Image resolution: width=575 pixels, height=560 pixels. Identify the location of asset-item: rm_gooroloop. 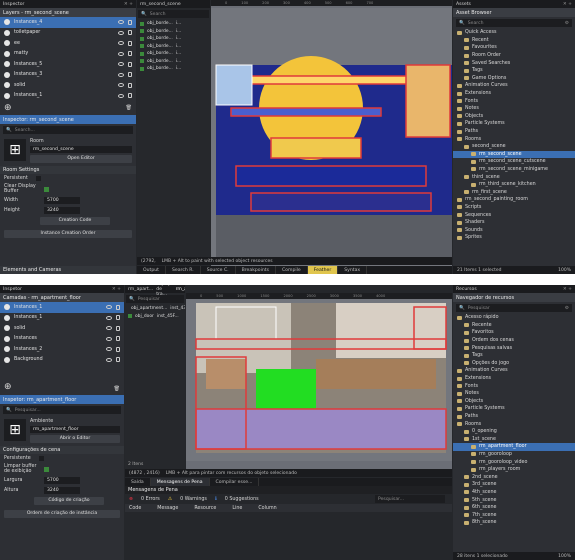
(514, 455).